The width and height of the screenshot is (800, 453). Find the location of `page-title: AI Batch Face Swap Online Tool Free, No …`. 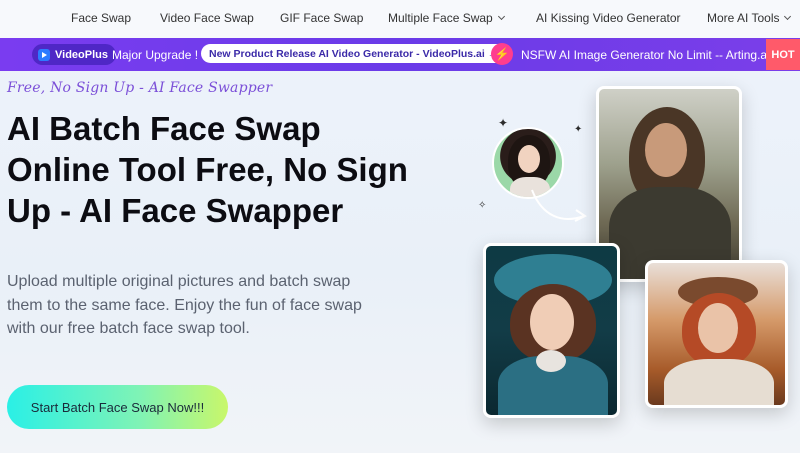

page-title: AI Batch Face Swap Online Tool Free, No … is located at coordinates (207, 169).